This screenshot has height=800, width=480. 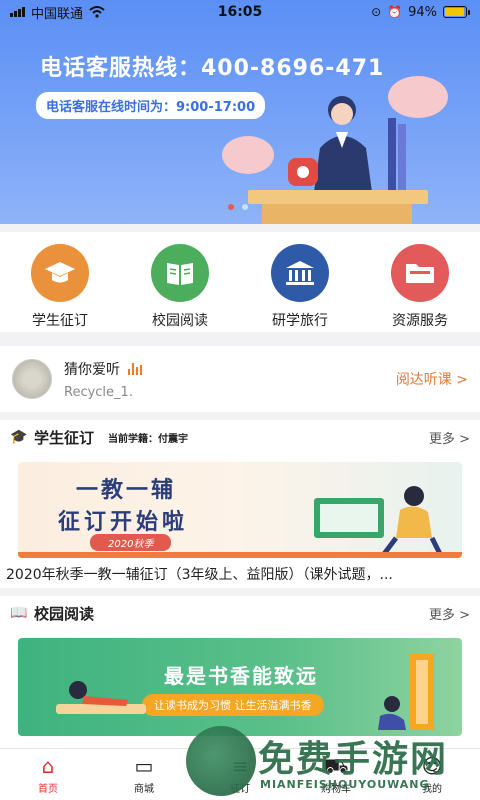 What do you see at coordinates (347, 144) in the screenshot?
I see `customer-service-agent-illustration` at bounding box center [347, 144].